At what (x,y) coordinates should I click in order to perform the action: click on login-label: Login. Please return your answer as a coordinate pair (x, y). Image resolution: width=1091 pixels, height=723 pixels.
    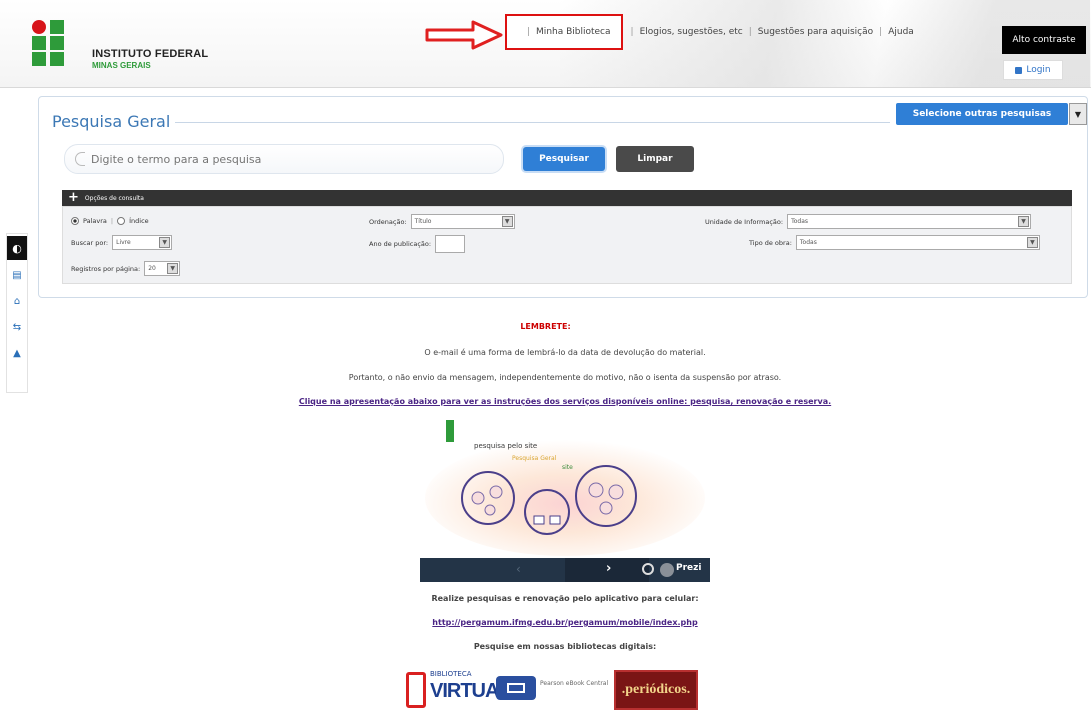
    Looking at the image, I should click on (1038, 70).